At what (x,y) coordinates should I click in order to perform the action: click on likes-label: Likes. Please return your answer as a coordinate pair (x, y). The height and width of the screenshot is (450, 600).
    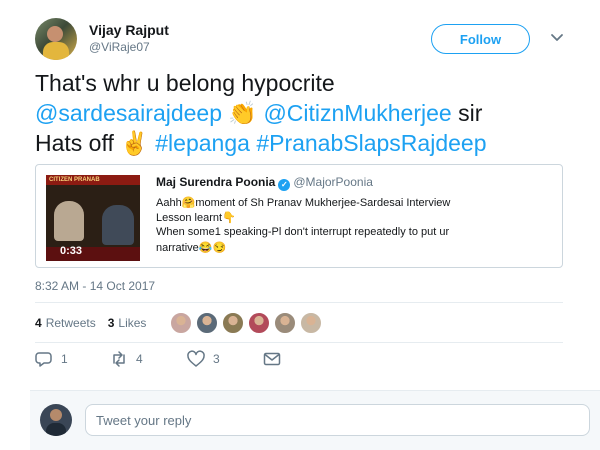
    Looking at the image, I should click on (132, 323).